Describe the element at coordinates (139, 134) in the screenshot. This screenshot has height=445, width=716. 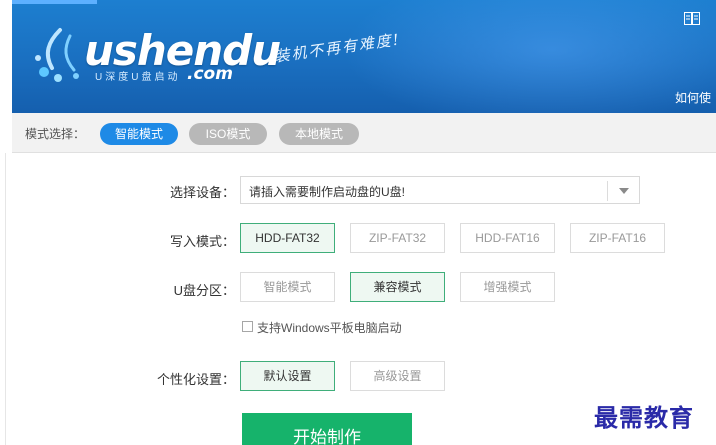
I see `mode-smart-button: 智能模式` at that location.